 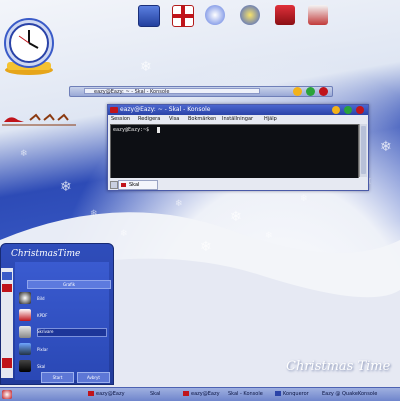 I want to click on menu-redigera: Redigera, so click(x=149, y=119).